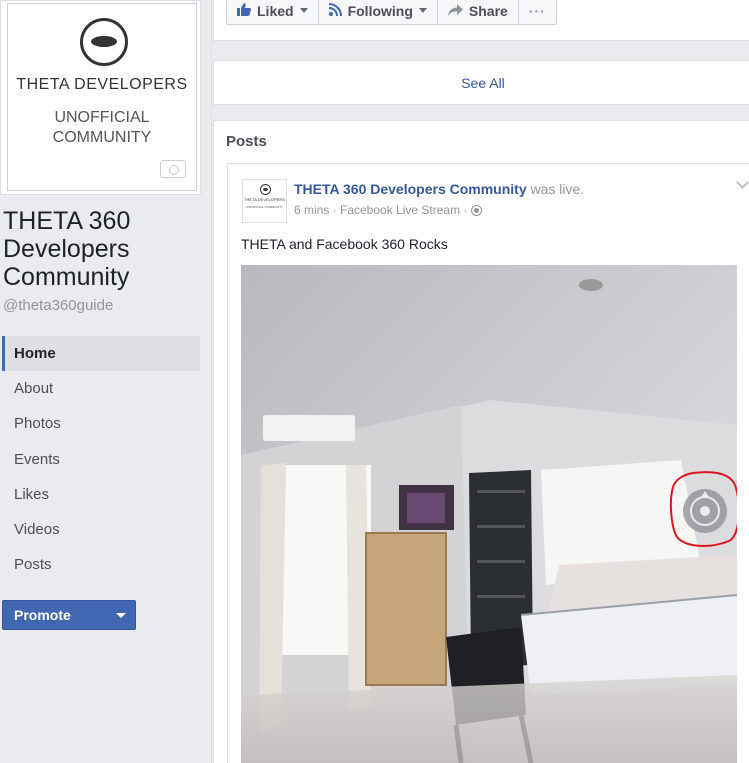 Image resolution: width=749 pixels, height=763 pixels. I want to click on logo-subtitle: UNOFFICIAL COMMUNITY, so click(102, 127).